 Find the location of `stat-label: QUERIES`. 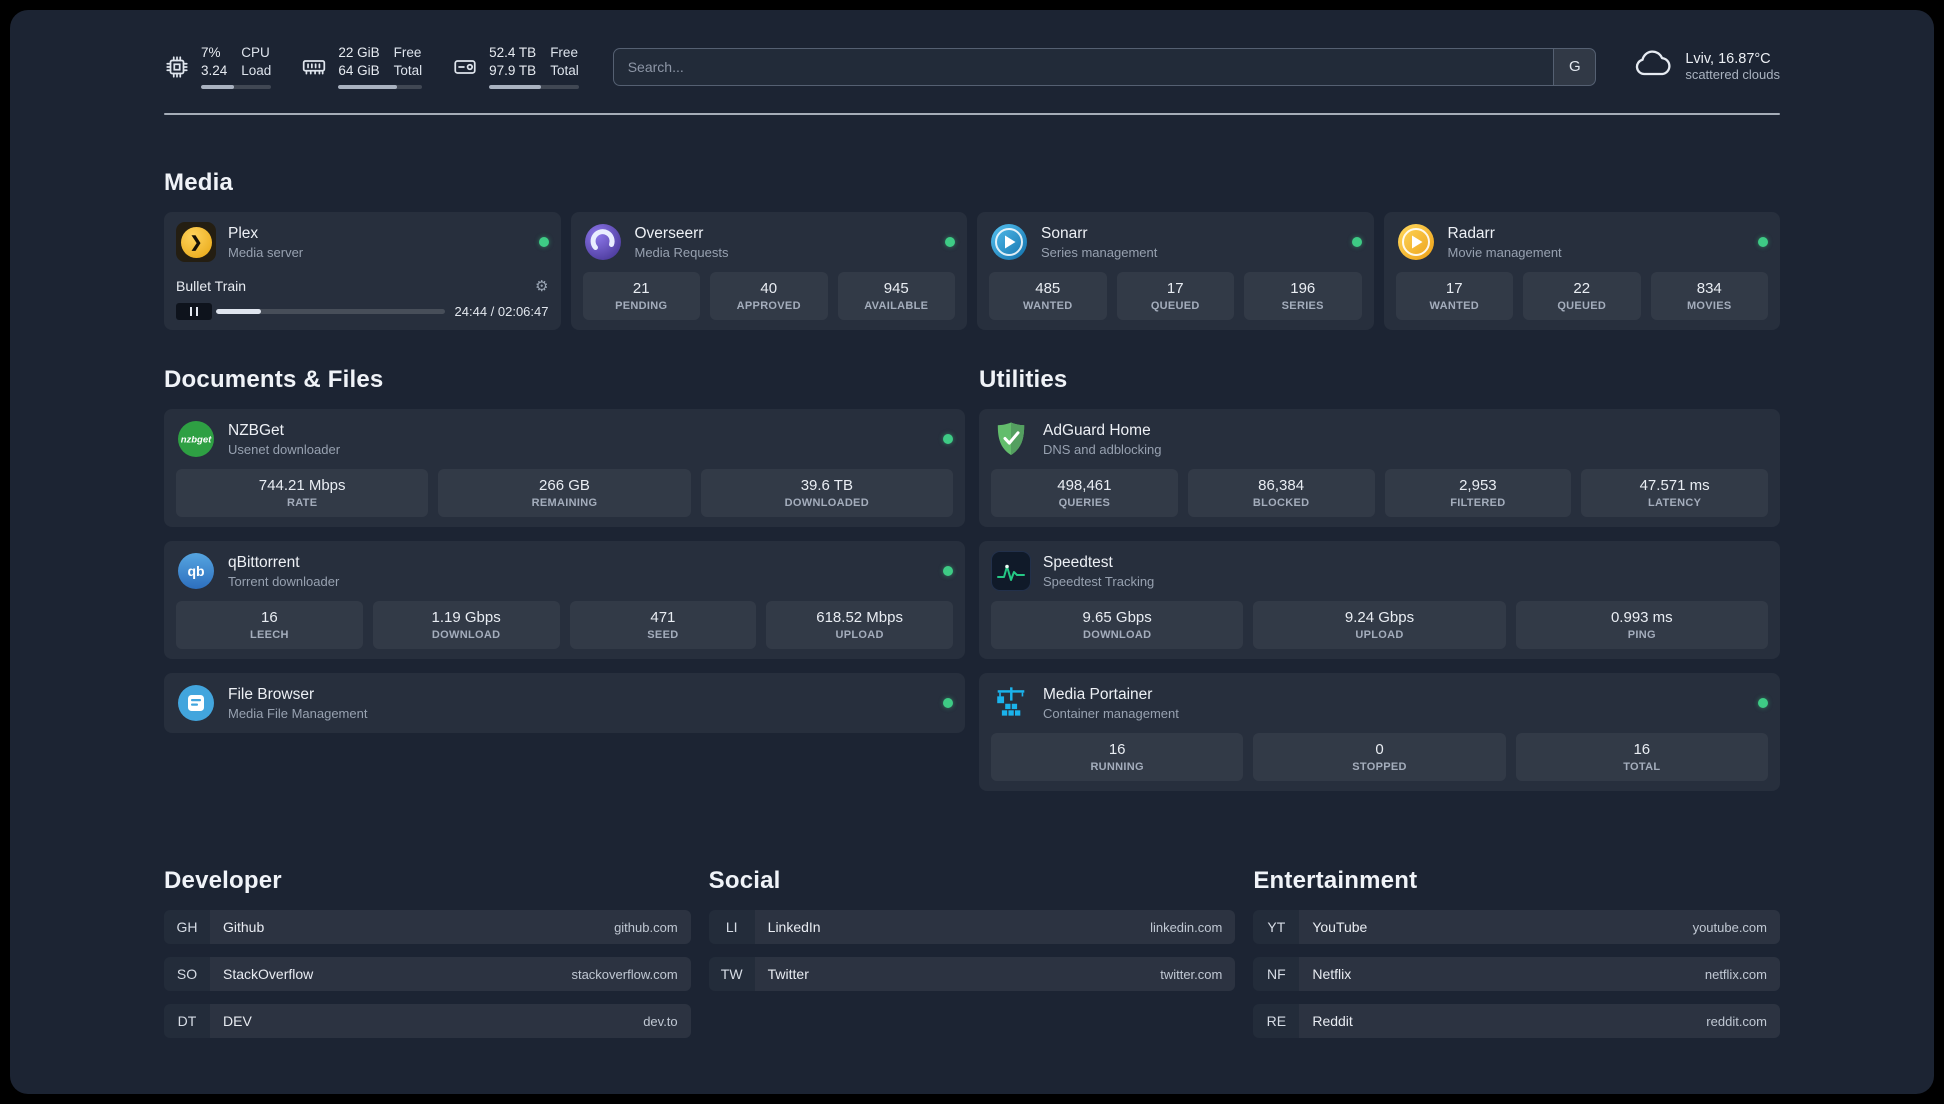

stat-label: QUERIES is located at coordinates (1084, 503).